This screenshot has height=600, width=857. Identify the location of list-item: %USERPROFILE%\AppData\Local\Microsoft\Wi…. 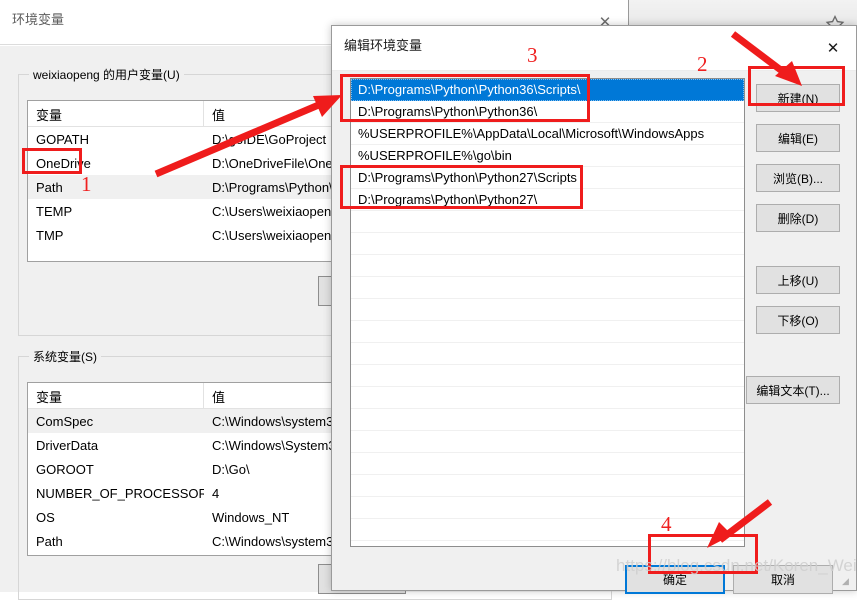
(547, 134).